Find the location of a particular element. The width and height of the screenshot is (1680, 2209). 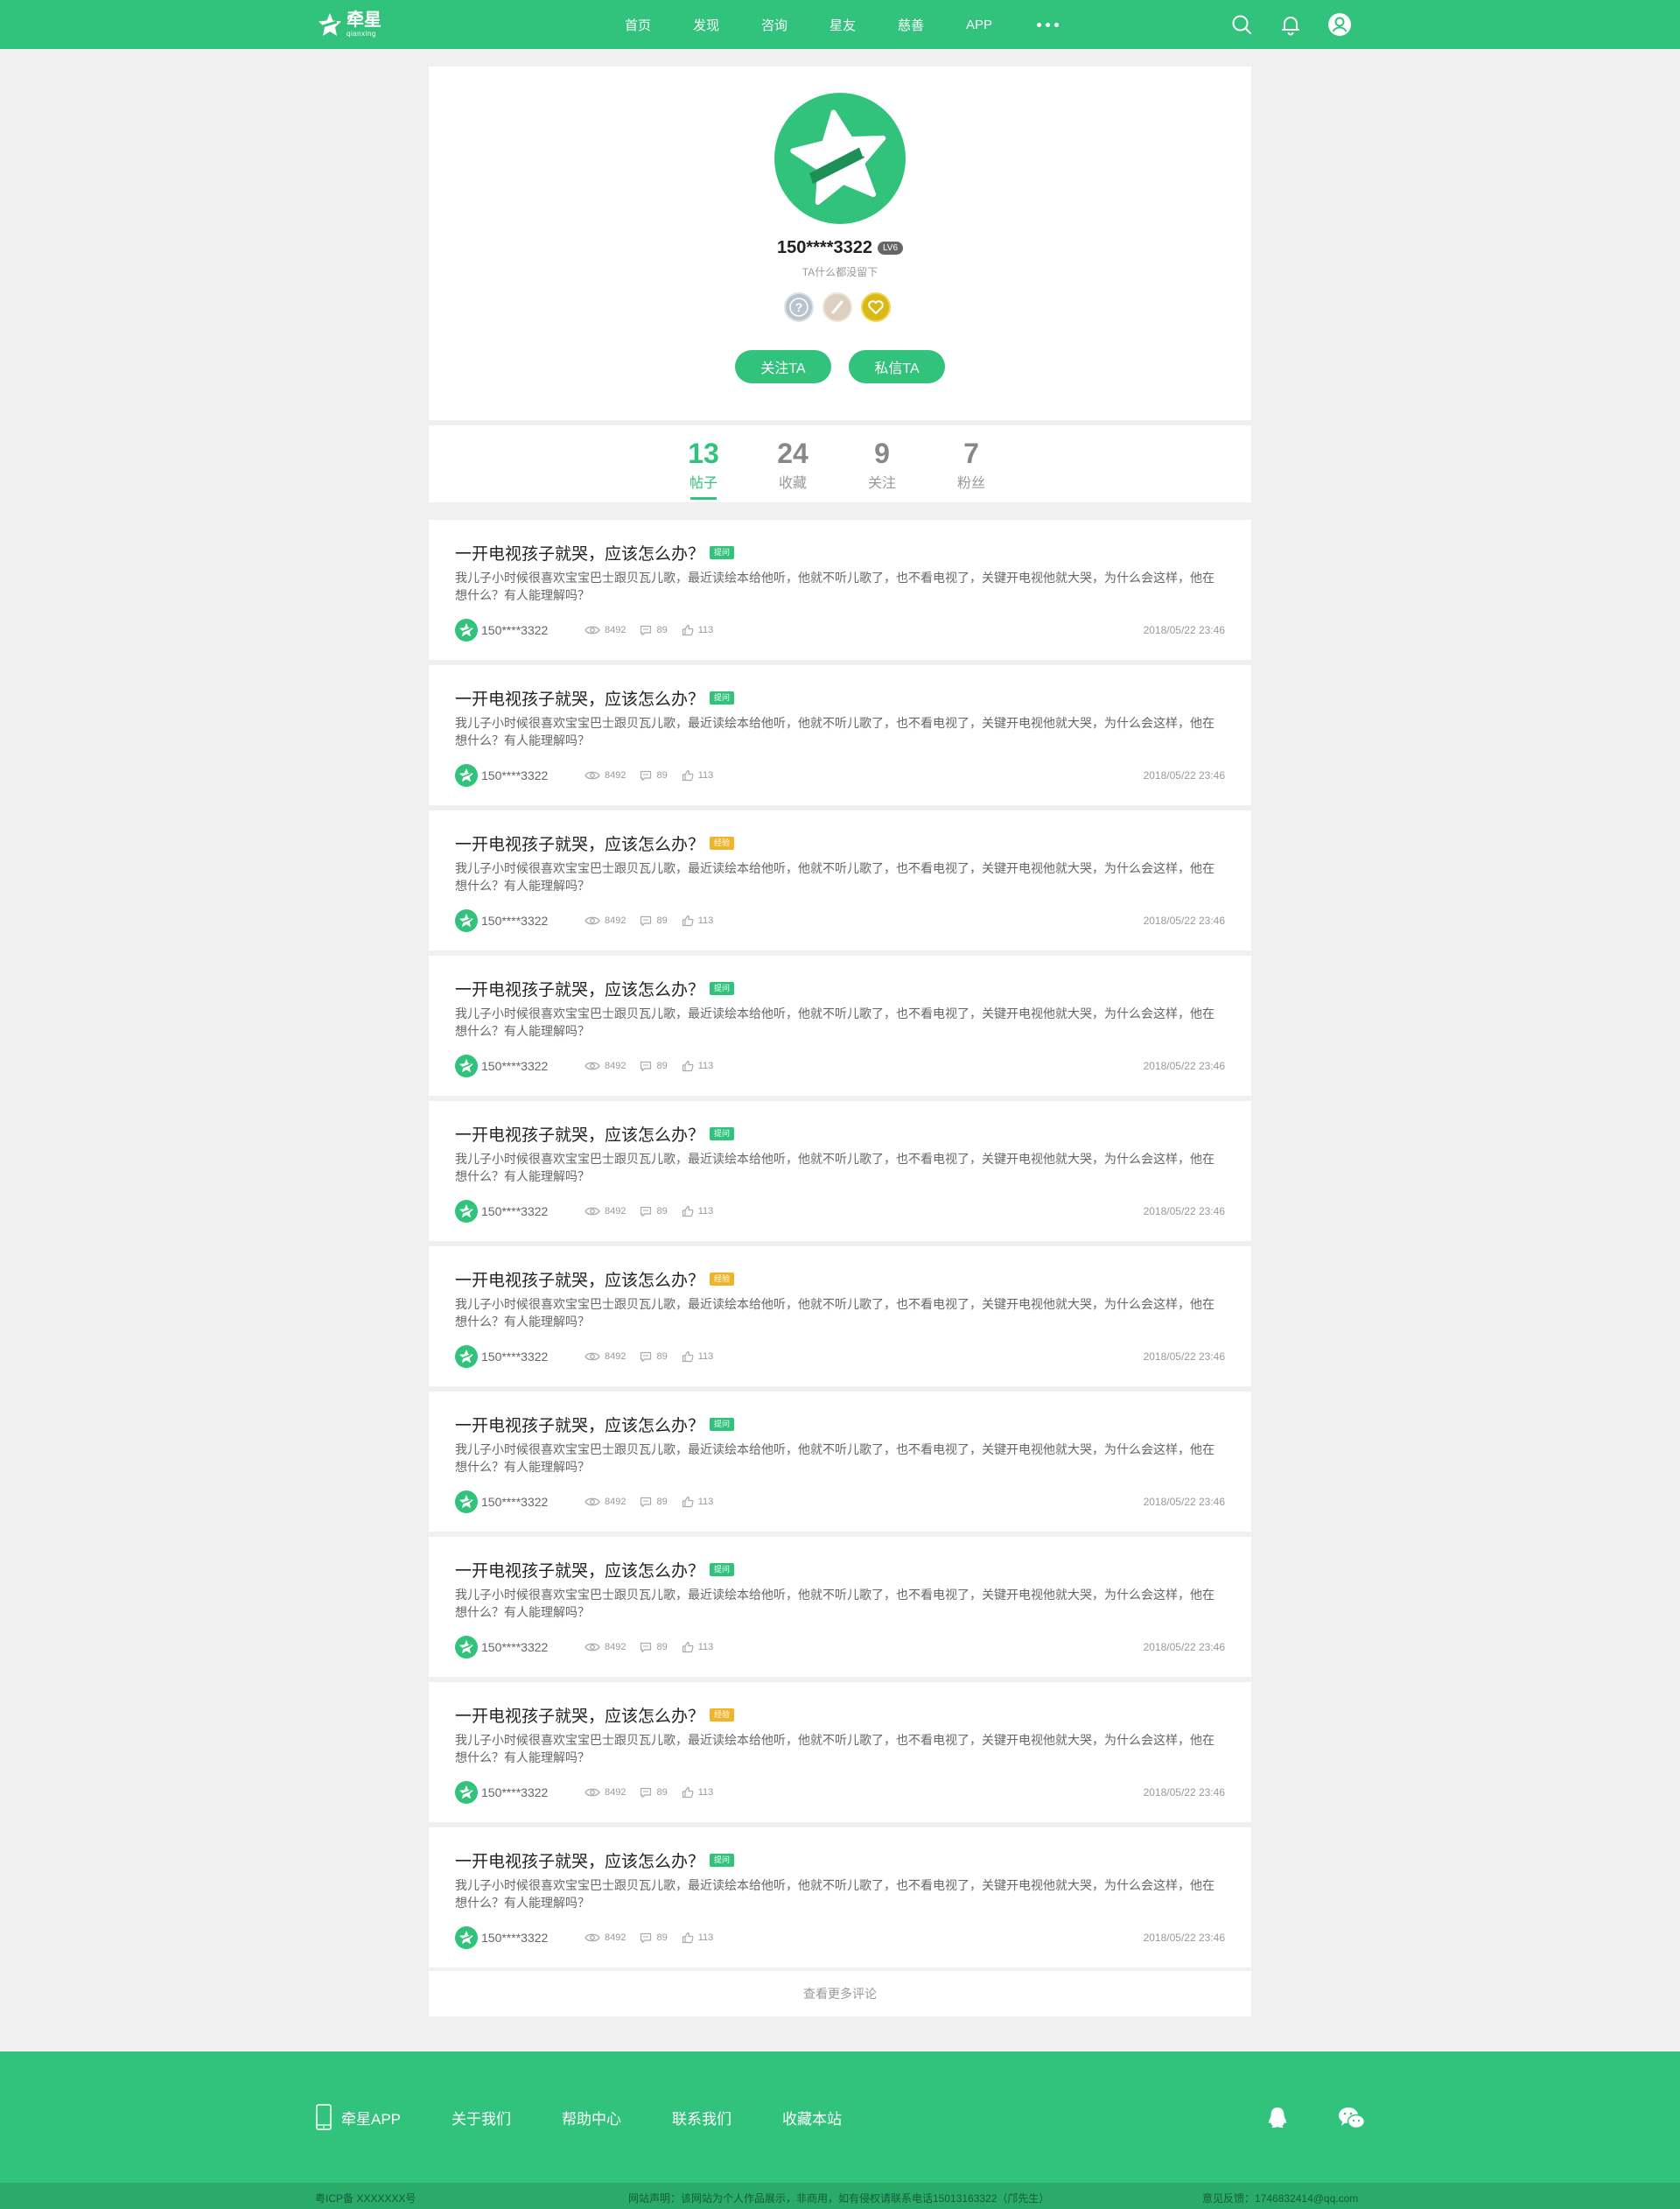

more-menu-icon is located at coordinates (1047, 24).